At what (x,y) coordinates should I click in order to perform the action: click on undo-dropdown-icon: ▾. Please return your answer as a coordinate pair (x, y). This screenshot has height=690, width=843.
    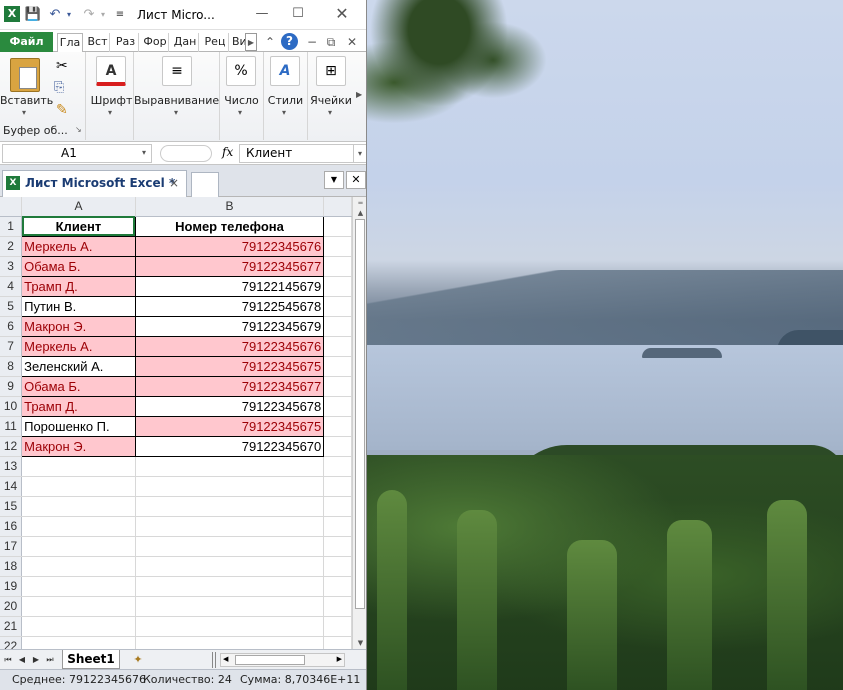
    Looking at the image, I should click on (69, 15).